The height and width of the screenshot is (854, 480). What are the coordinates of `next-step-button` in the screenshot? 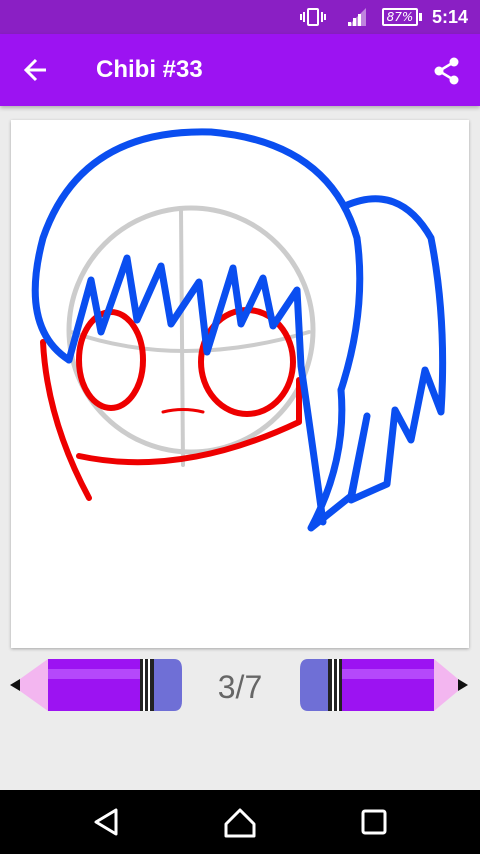 It's located at (384, 687).